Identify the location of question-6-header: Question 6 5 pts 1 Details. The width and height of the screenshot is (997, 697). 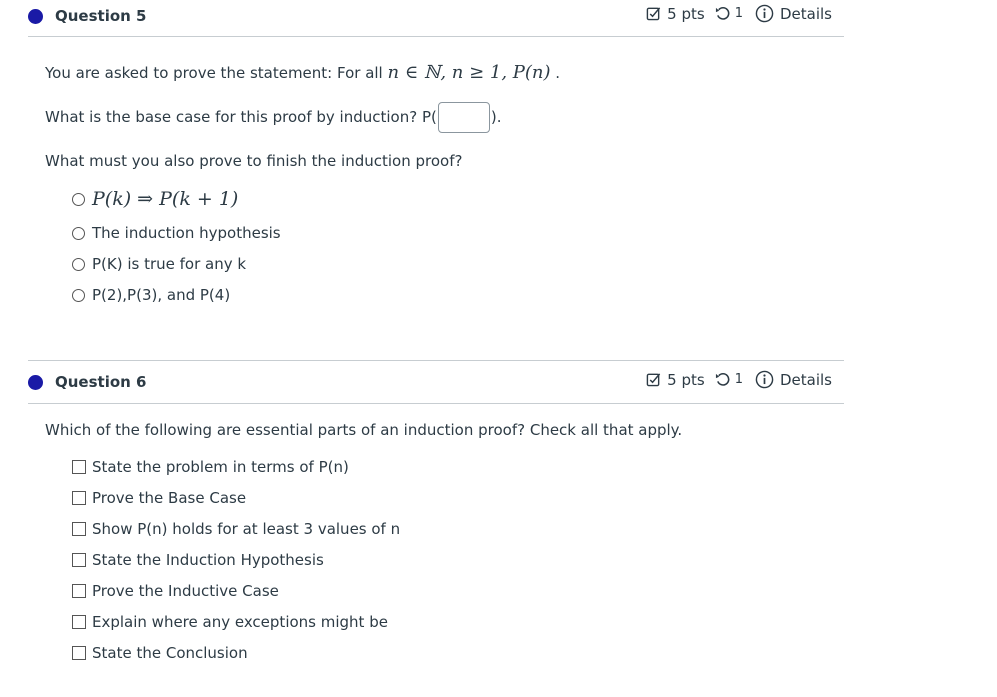
(436, 385).